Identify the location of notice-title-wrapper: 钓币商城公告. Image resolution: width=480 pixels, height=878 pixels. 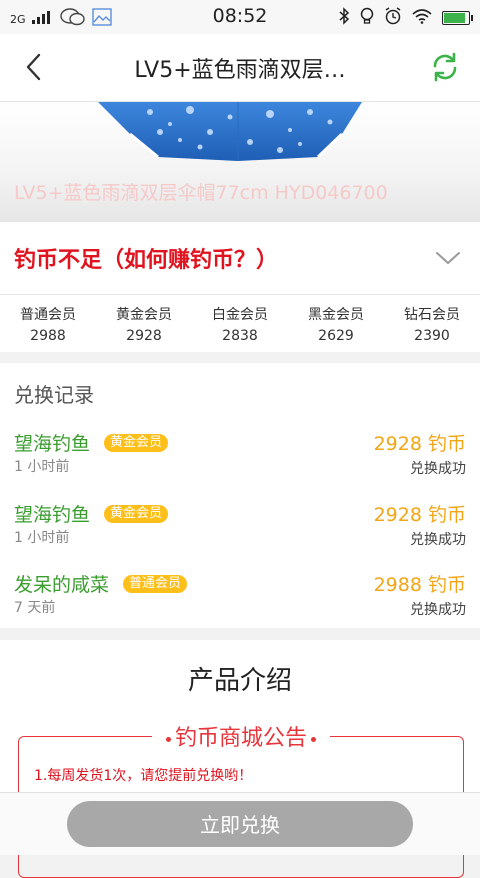
(240, 738).